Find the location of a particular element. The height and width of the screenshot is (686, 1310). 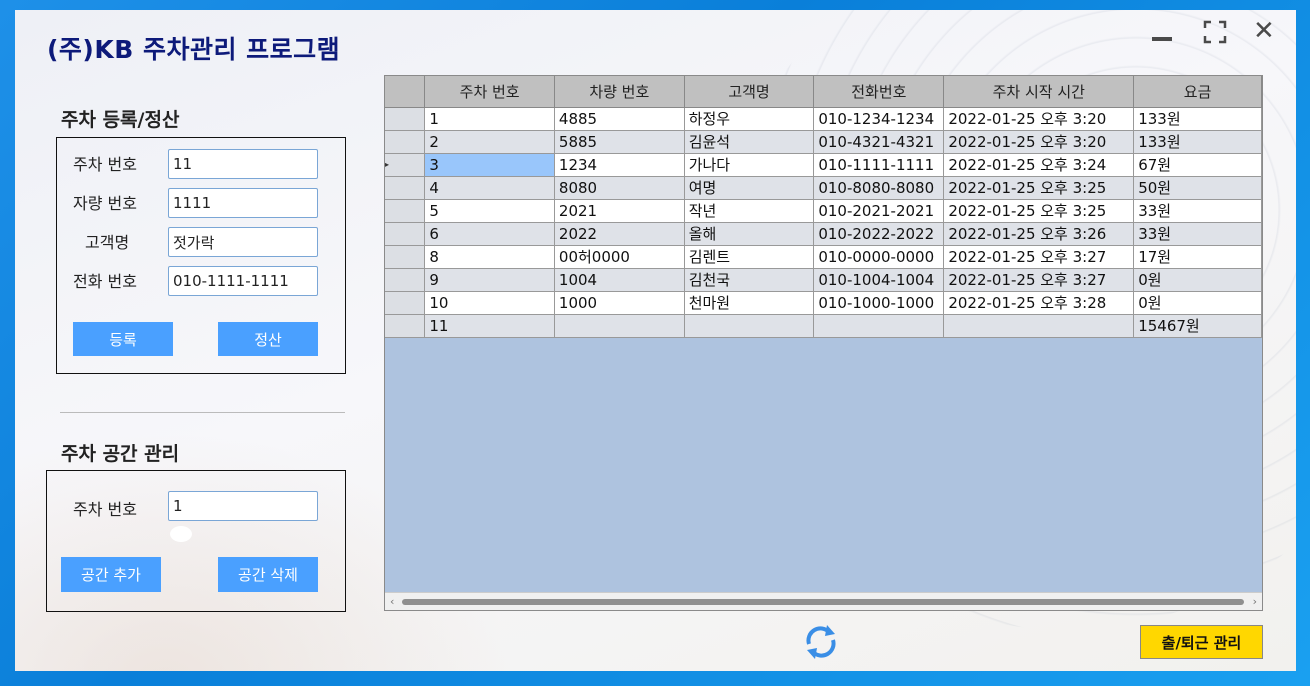

table-cell: 김천국 is located at coordinates (749, 280).